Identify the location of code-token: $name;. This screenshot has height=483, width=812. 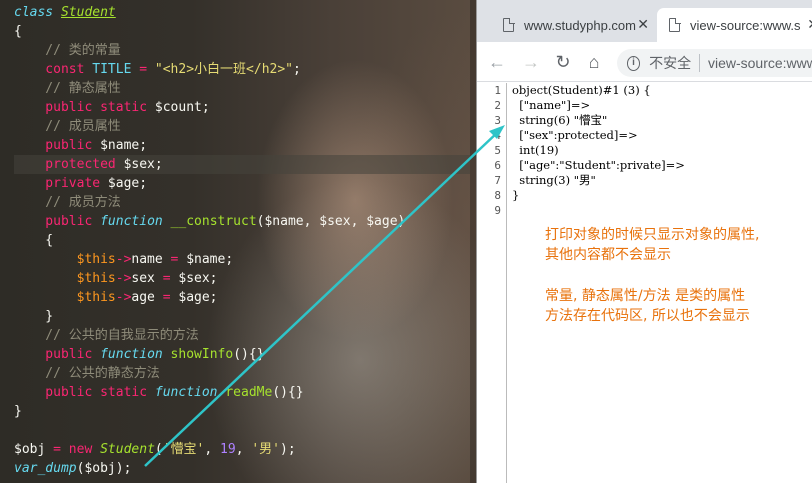
(120, 145).